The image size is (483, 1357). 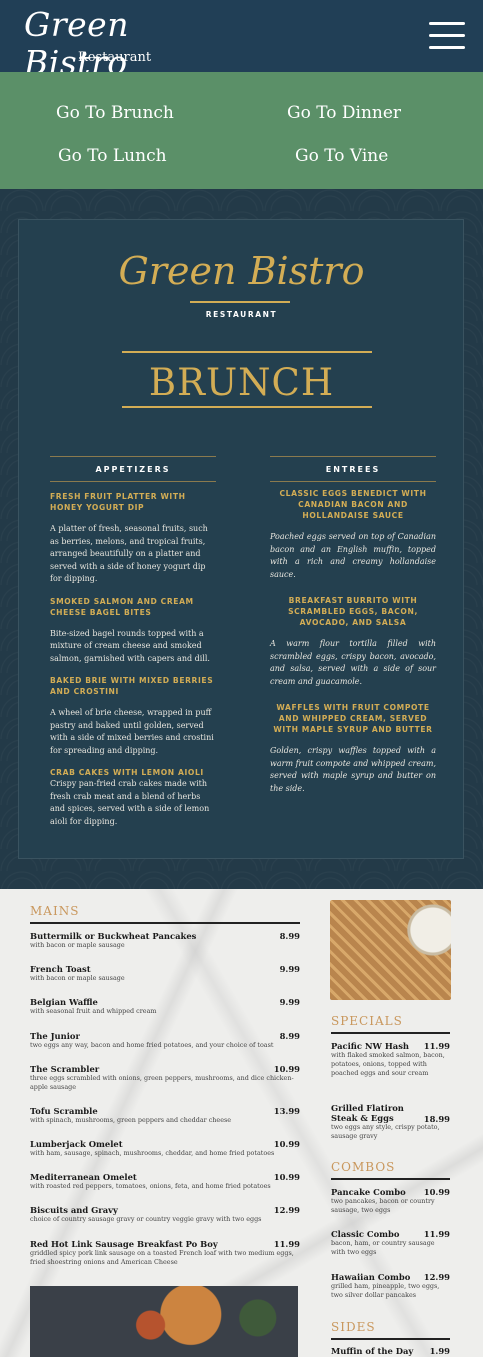 What do you see at coordinates (74, 1210) in the screenshot?
I see `main-item-name: Biscuits and Gravy` at bounding box center [74, 1210].